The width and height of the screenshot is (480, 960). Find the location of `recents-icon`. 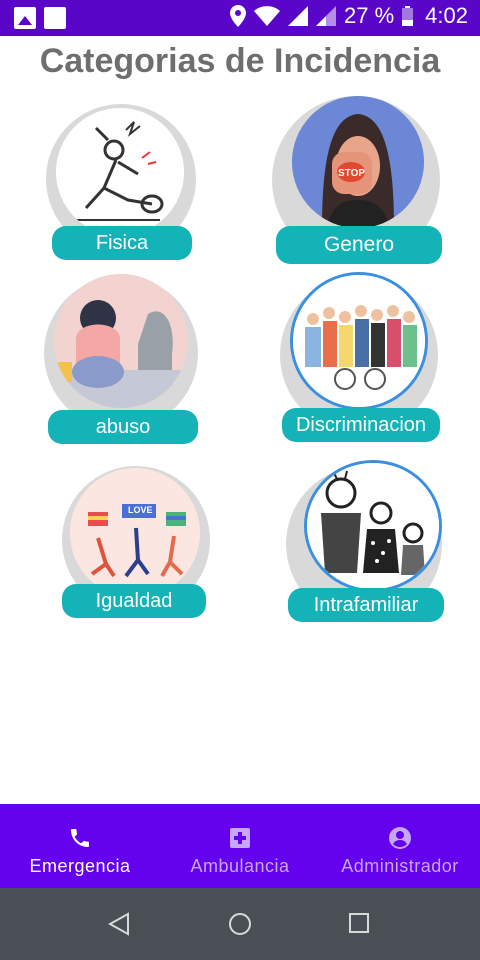

recents-icon is located at coordinates (359, 923).